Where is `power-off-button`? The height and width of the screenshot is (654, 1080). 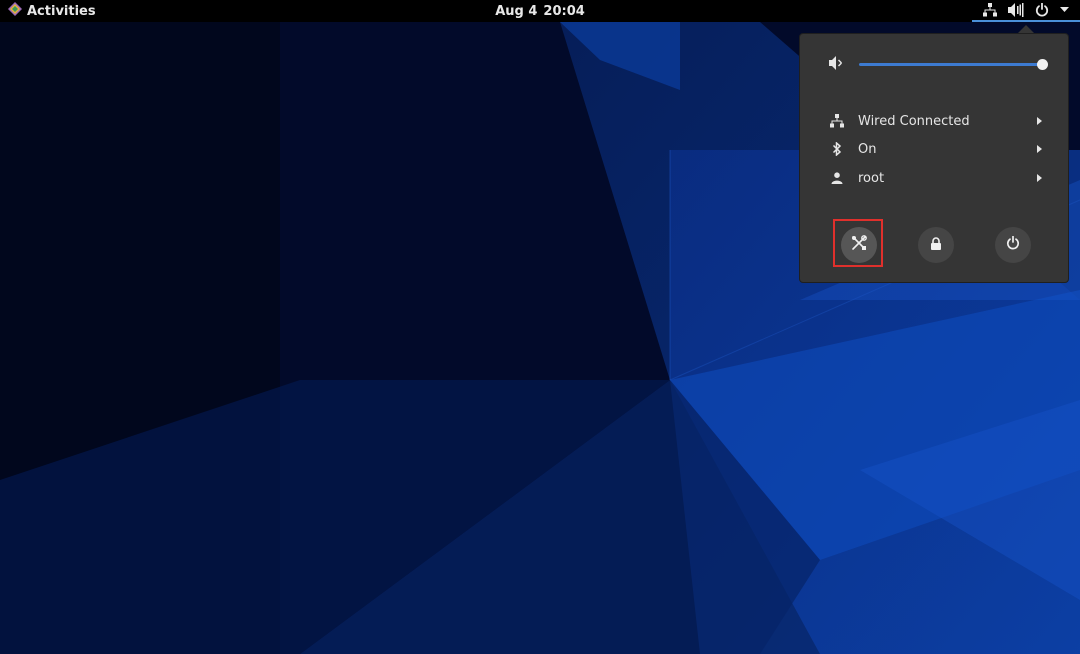 power-off-button is located at coordinates (1013, 245).